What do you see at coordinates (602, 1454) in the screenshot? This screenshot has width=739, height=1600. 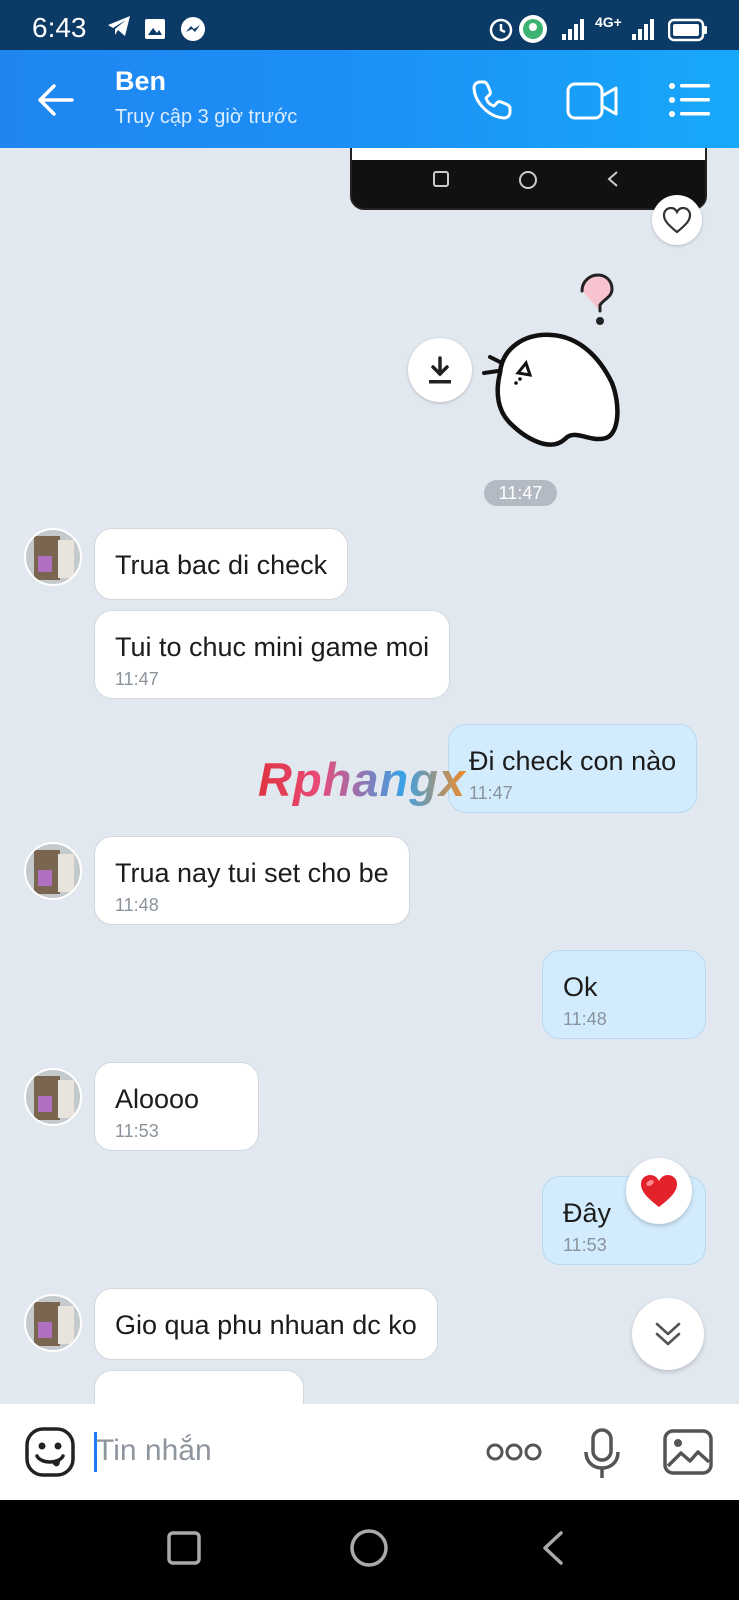 I see `microphone-icon` at bounding box center [602, 1454].